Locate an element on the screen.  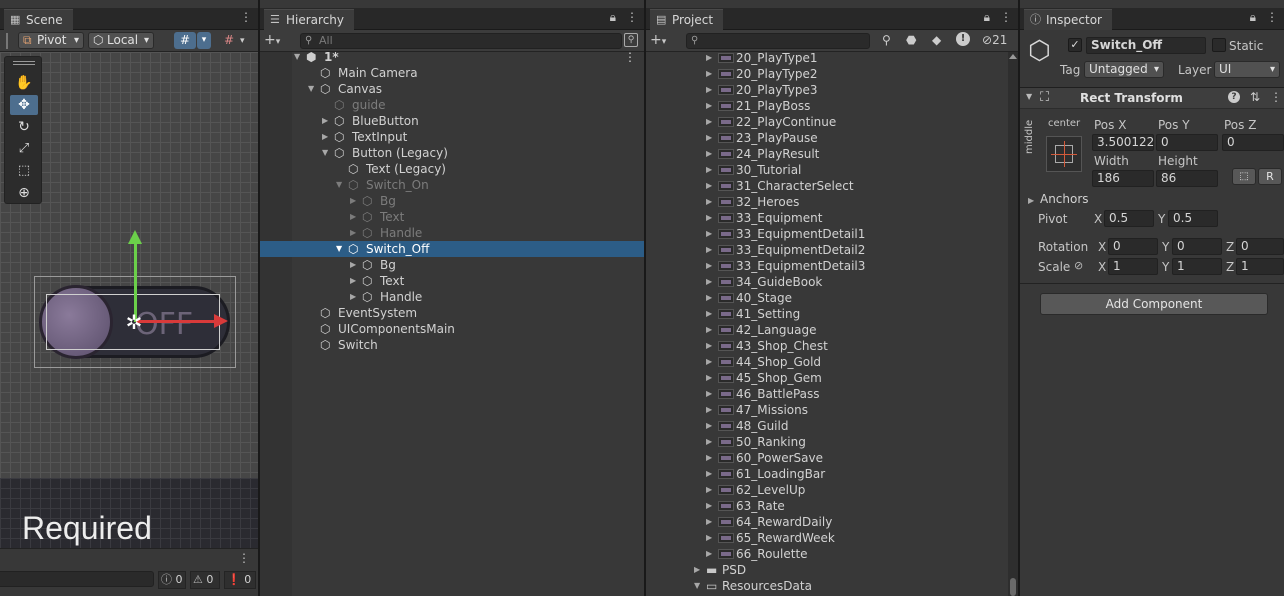
project-item: ▶ 32_Heroes is located at coordinates (827, 202).